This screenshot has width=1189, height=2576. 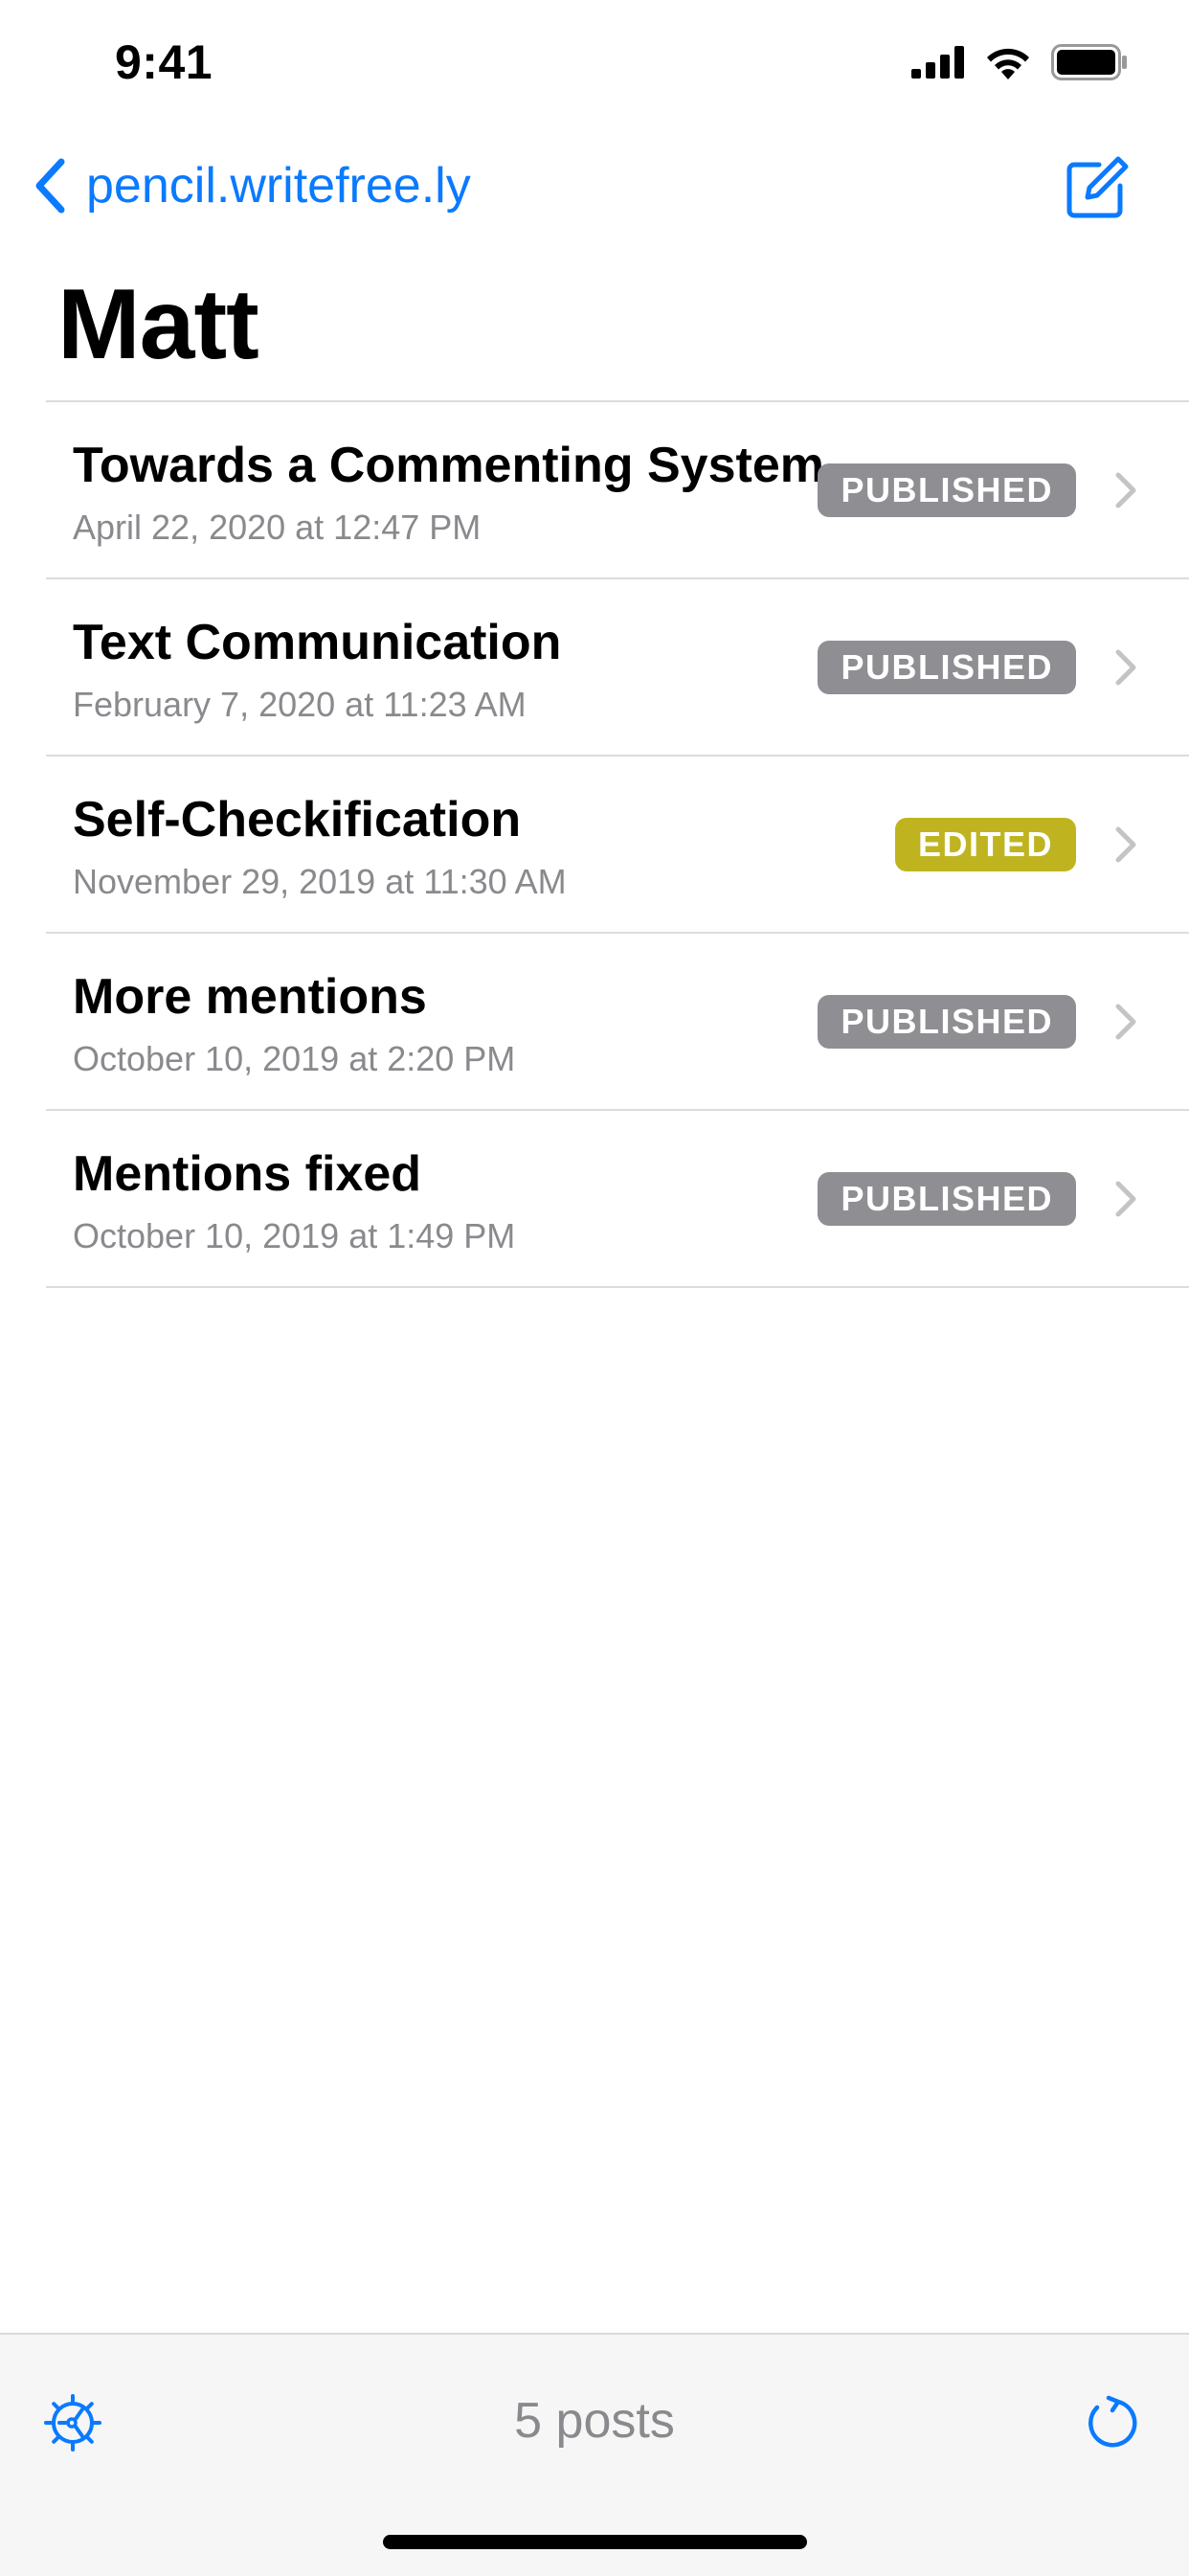 I want to click on status-icons, so click(x=1019, y=62).